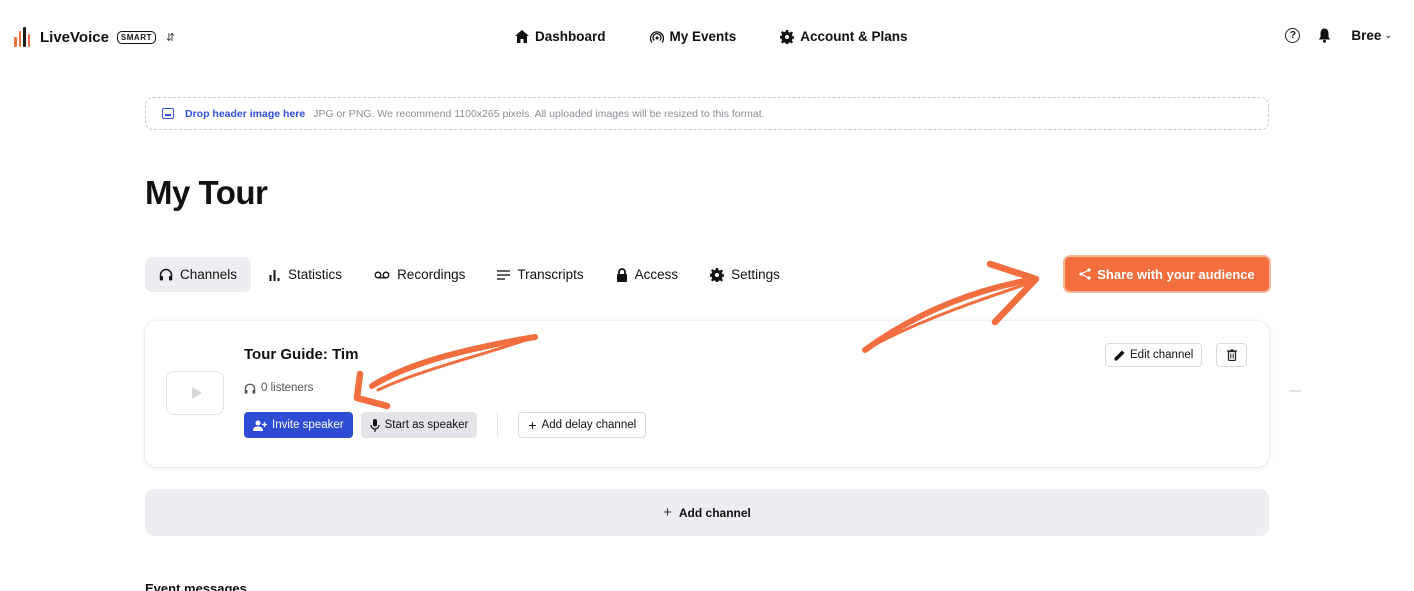 This screenshot has height=591, width=1414. I want to click on tab-settings-label: Settings, so click(755, 274).